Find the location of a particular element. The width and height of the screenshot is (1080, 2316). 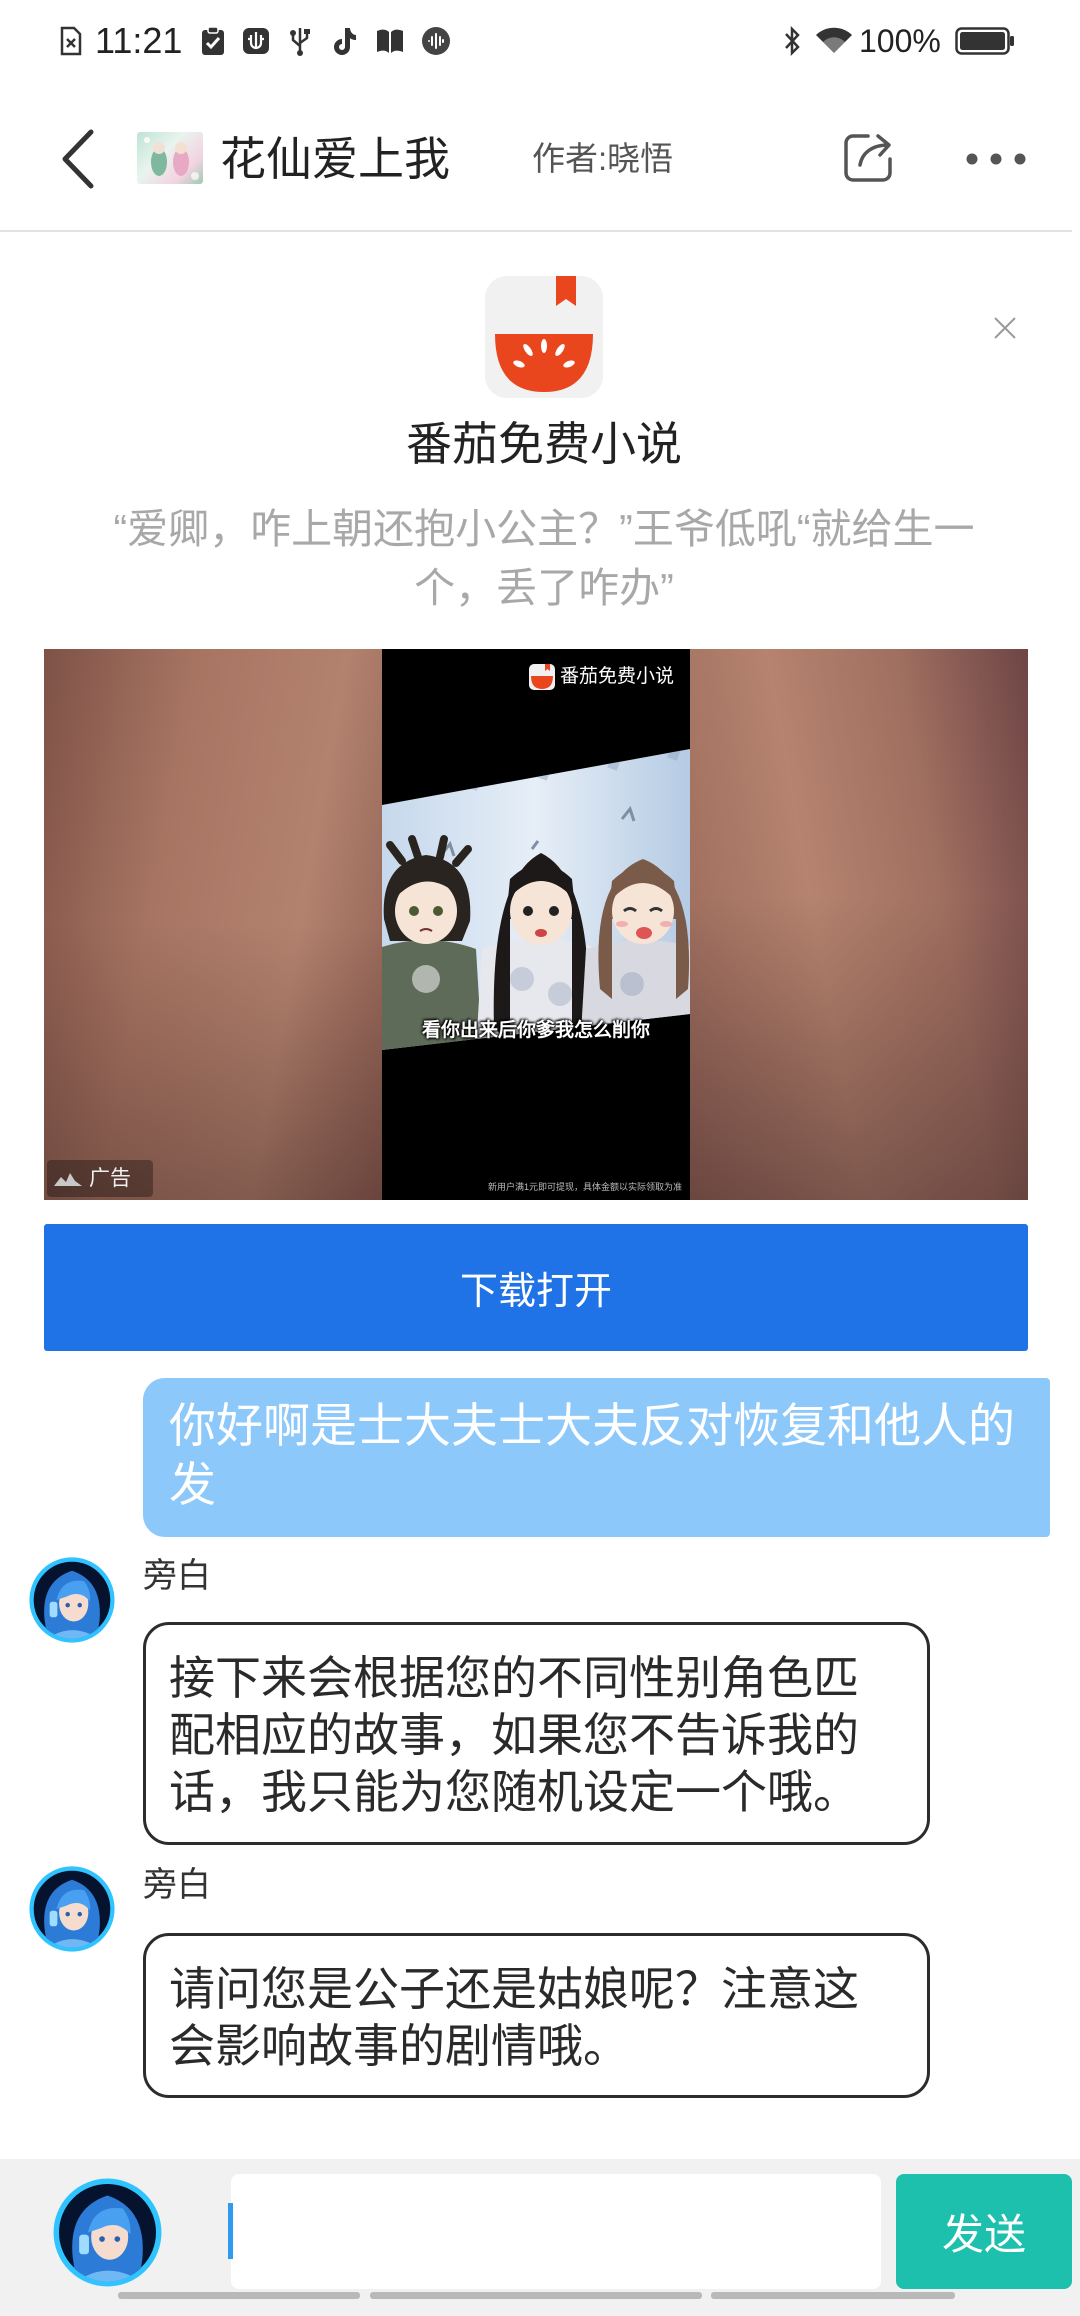

battery-icon is located at coordinates (984, 41).